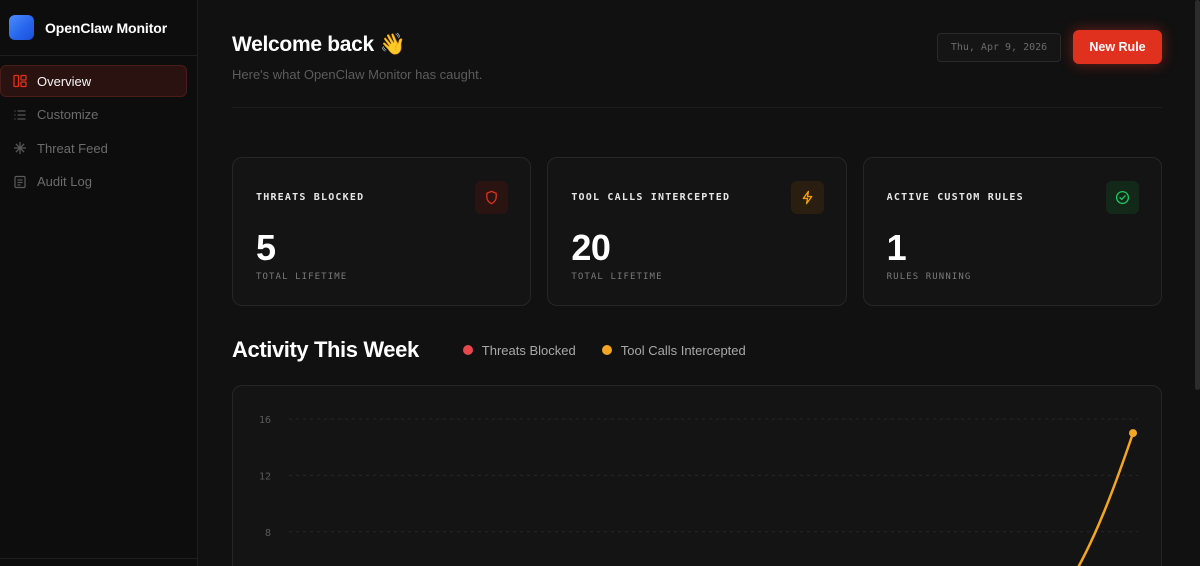 Image resolution: width=1200 pixels, height=566 pixels. I want to click on sidebar-item-audit-log: Audit Log, so click(93, 182).